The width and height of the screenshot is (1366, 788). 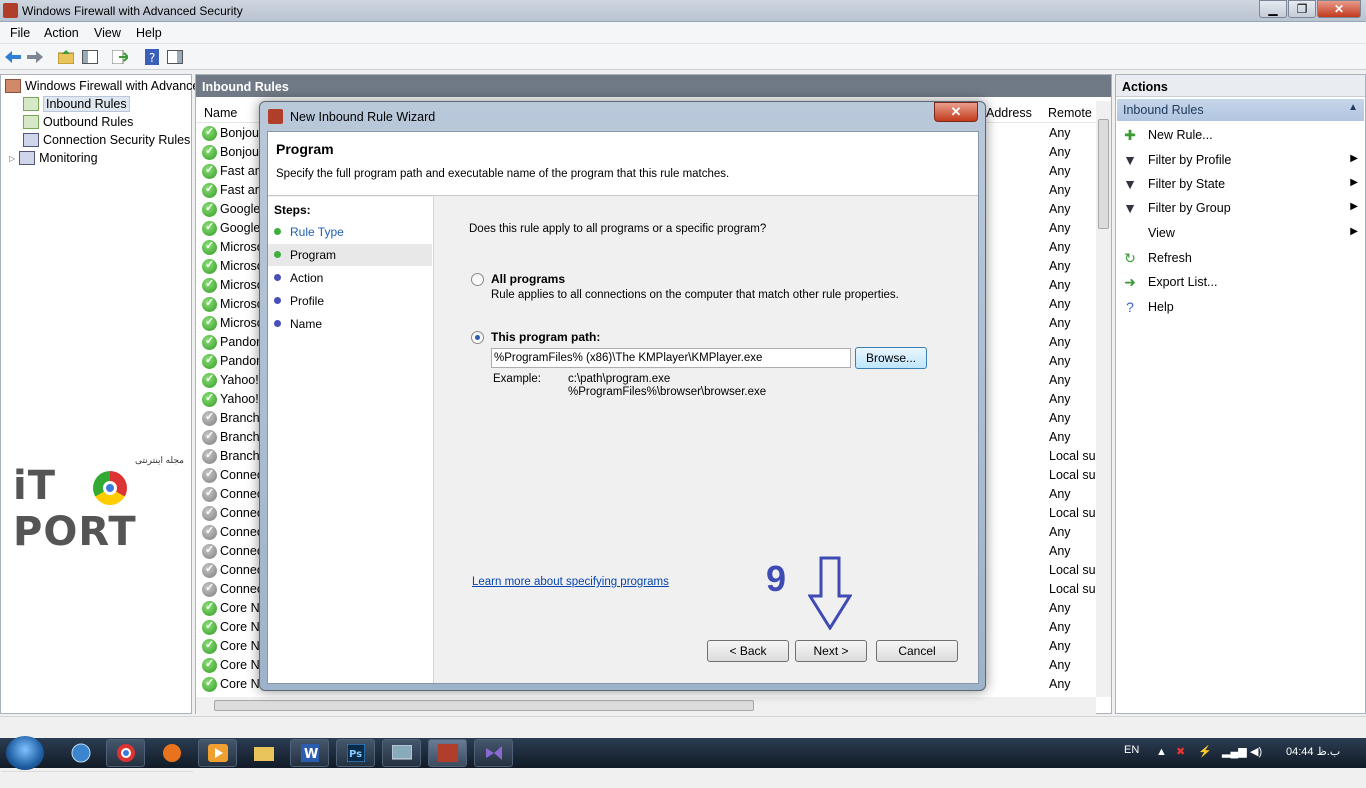 I want to click on taskbar: W Ps EN ▲ ✖ ⚡ ▂▄▆ ◀) 04:44 ب.ظ, so click(x=683, y=753).